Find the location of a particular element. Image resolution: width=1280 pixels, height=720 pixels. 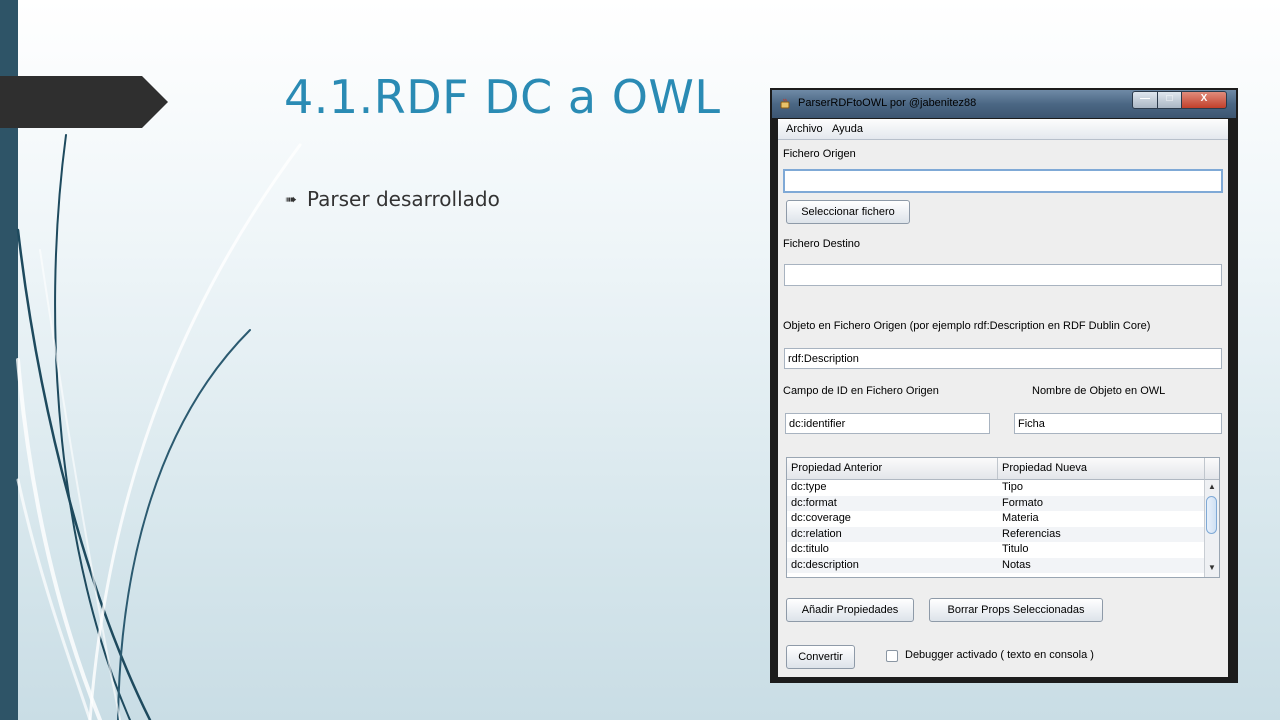

fichero-destino-input is located at coordinates (1003, 275).